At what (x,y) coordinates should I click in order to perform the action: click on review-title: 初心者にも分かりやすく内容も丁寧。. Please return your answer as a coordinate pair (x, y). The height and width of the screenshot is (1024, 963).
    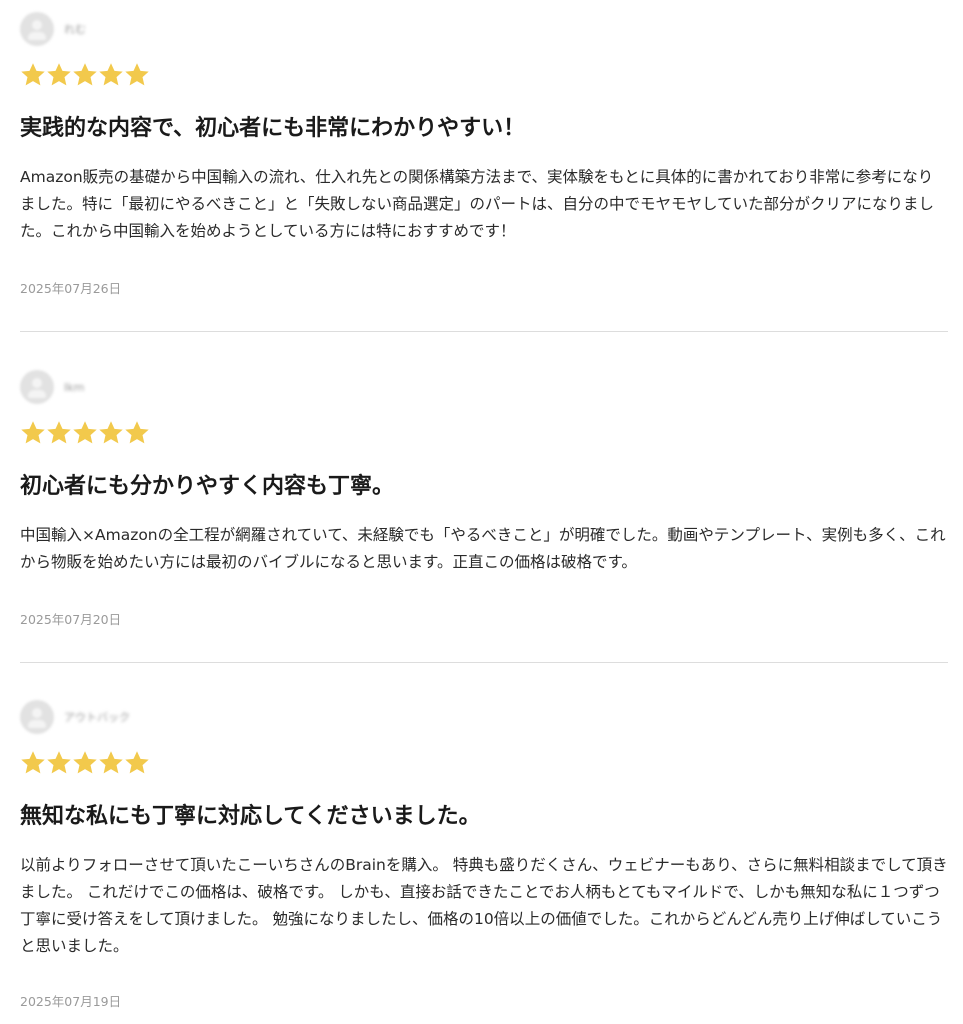
    Looking at the image, I should click on (207, 486).